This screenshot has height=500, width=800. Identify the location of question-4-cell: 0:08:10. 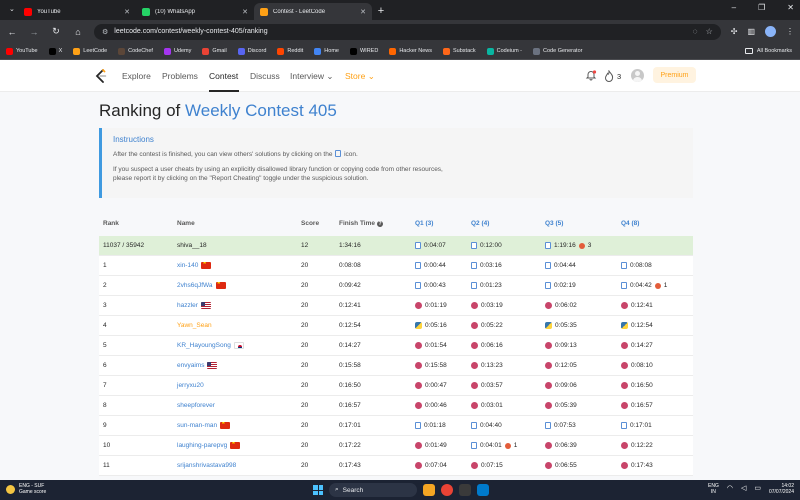
(637, 365).